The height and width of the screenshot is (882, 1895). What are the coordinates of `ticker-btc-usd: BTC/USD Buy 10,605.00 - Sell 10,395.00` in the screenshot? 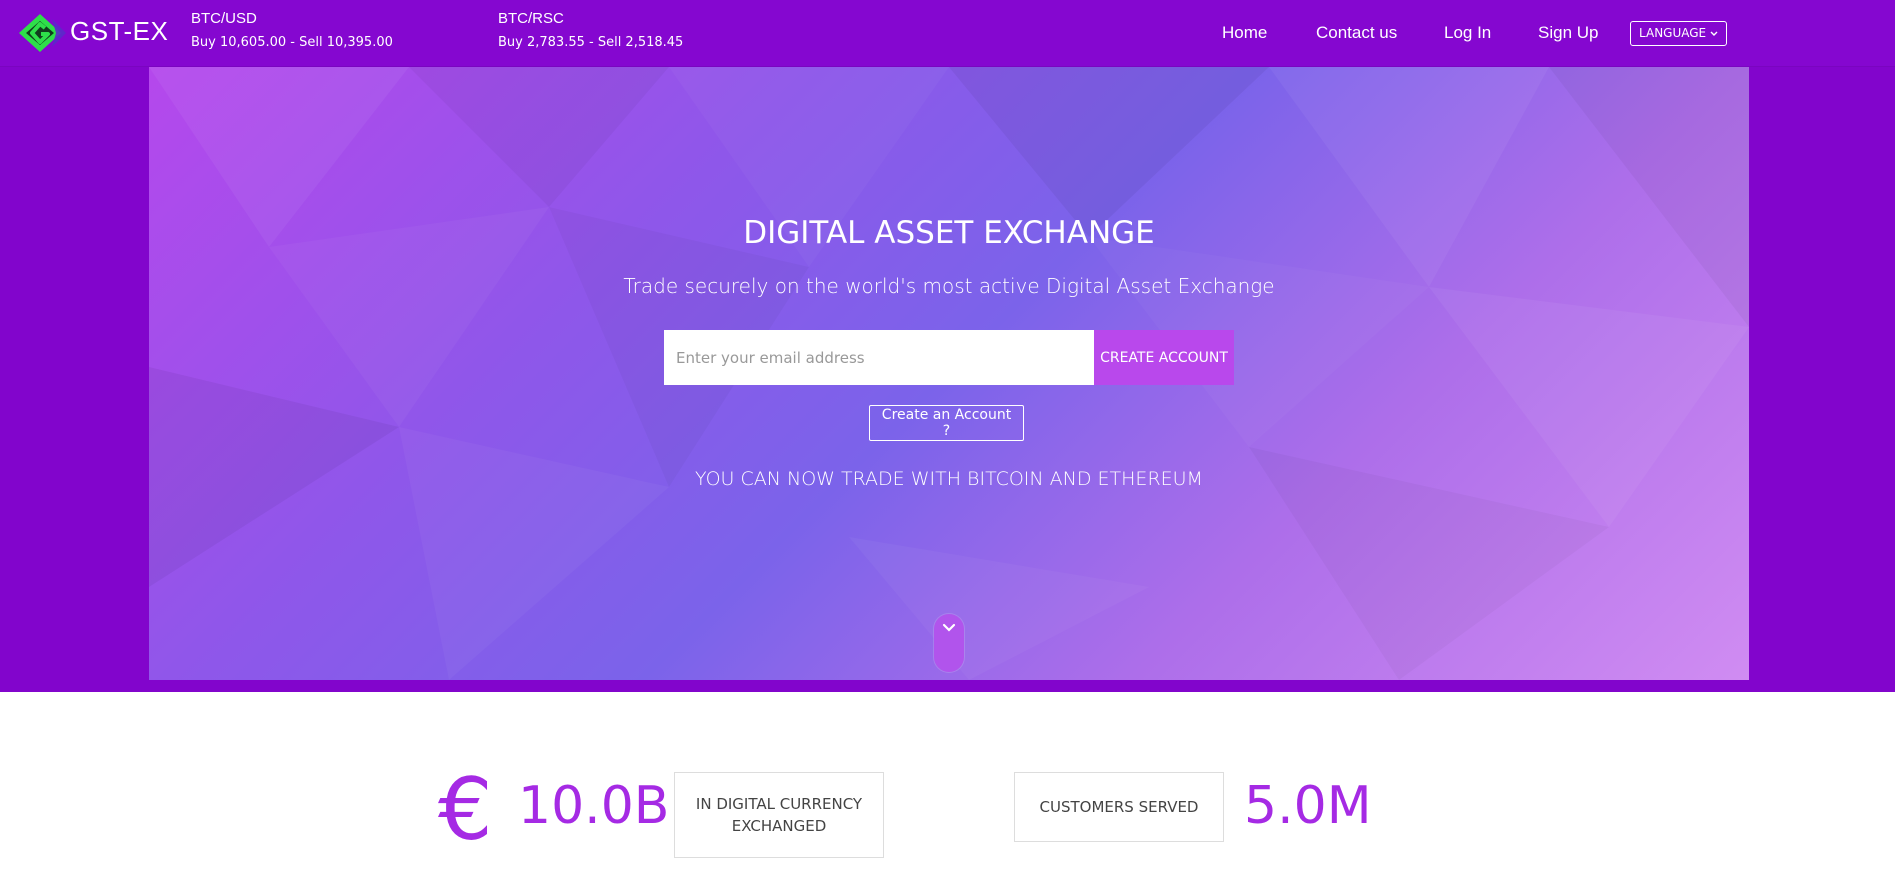 It's located at (292, 30).